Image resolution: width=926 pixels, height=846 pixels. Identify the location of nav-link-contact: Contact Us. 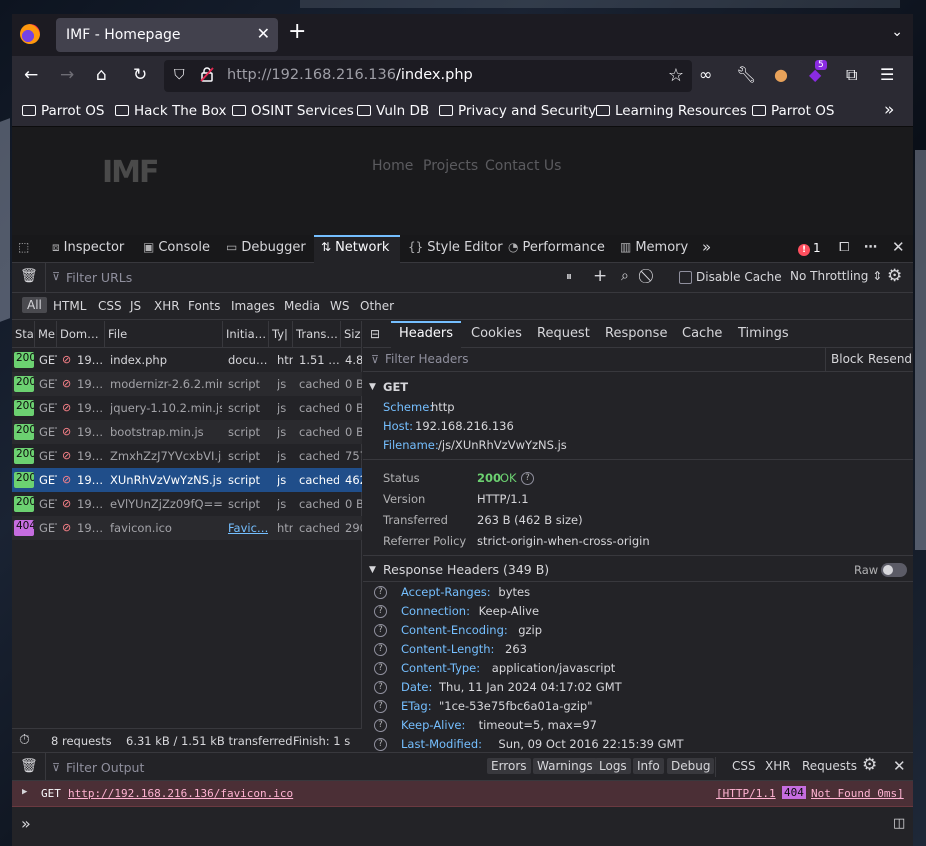
(523, 166).